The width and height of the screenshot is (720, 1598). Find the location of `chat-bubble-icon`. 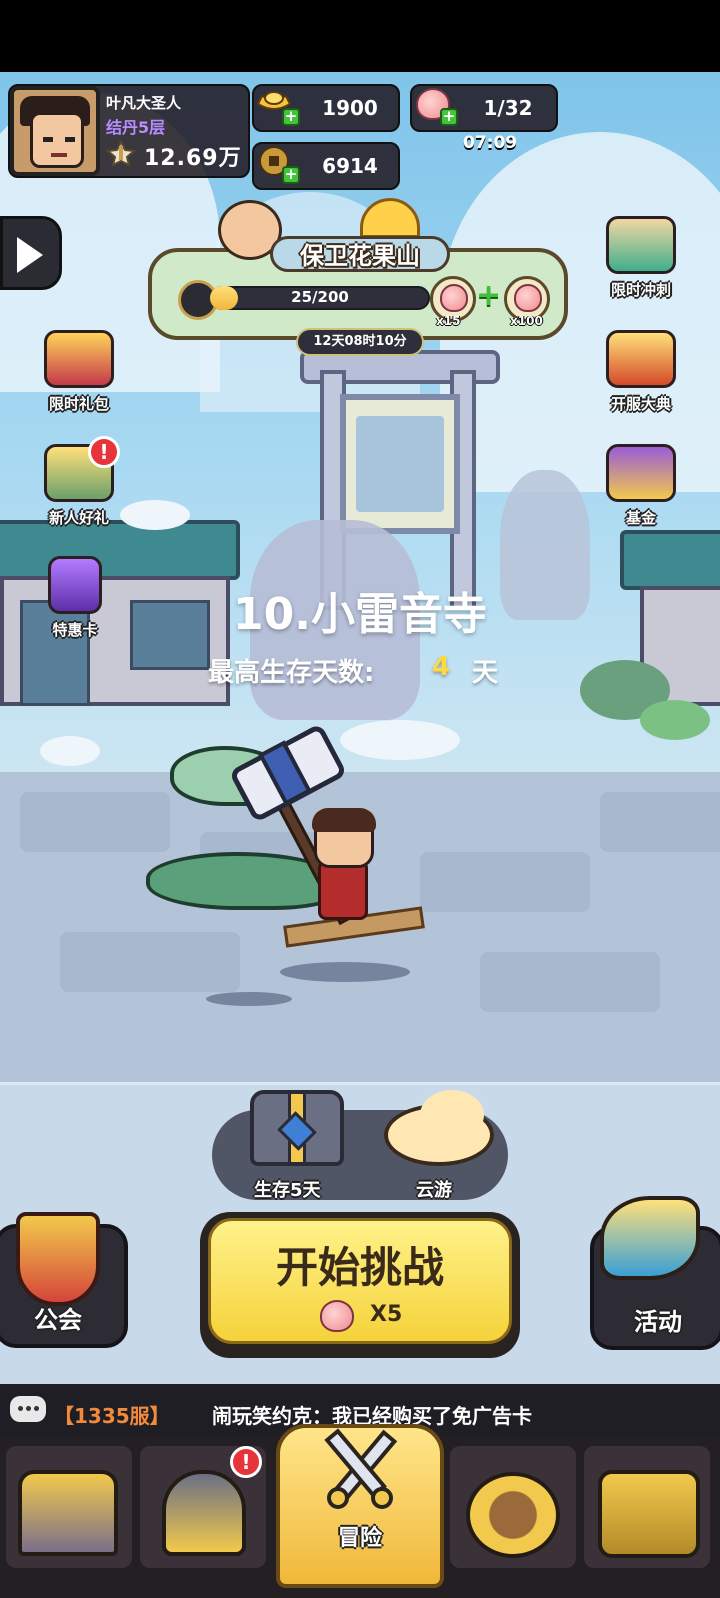

chat-bubble-icon is located at coordinates (28, 1409).